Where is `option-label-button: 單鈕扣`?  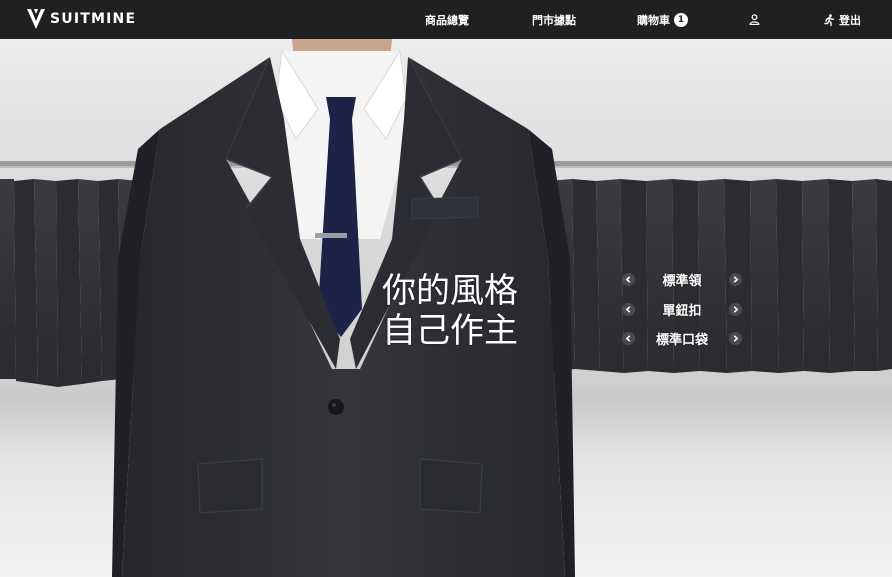 option-label-button: 單鈕扣 is located at coordinates (682, 311).